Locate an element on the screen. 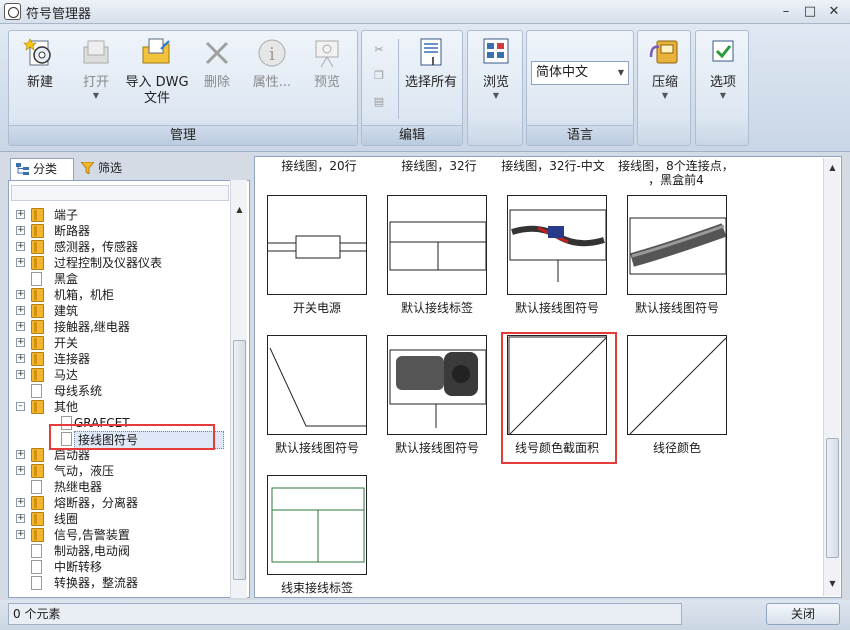  options-button: 选项 ▼ is located at coordinates (723, 68).